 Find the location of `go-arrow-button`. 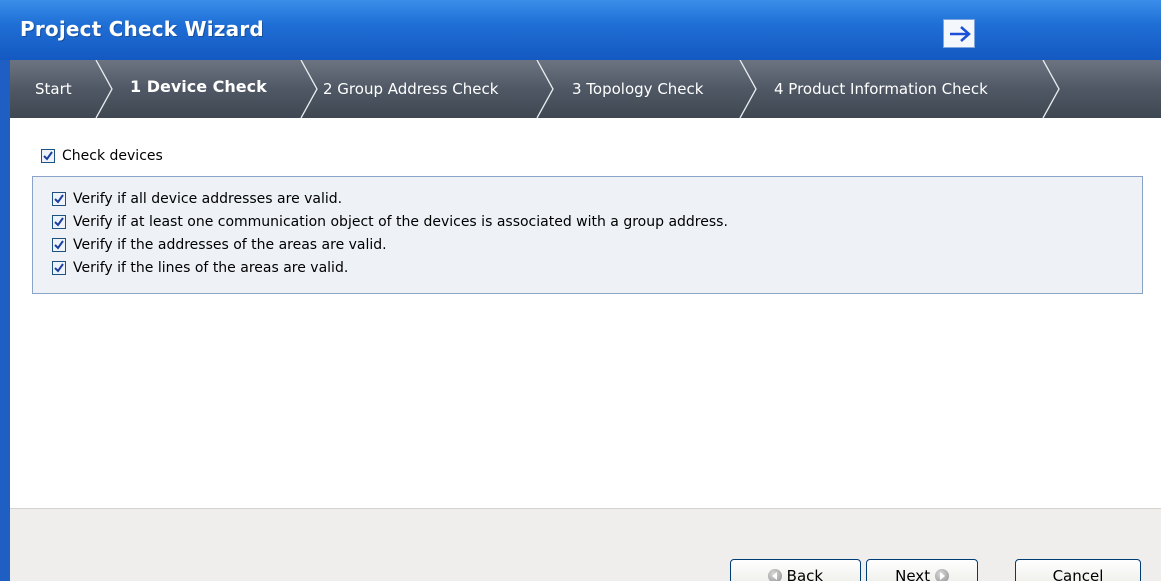

go-arrow-button is located at coordinates (959, 33).